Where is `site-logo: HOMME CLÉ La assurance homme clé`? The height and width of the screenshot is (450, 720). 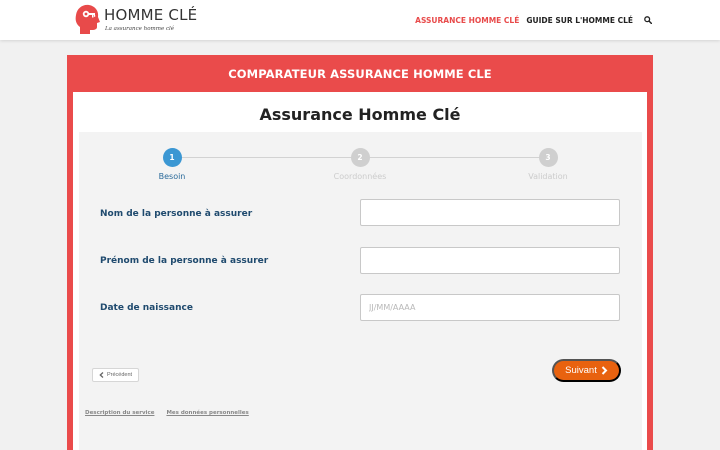 site-logo: HOMME CLÉ La assurance homme clé is located at coordinates (135, 20).